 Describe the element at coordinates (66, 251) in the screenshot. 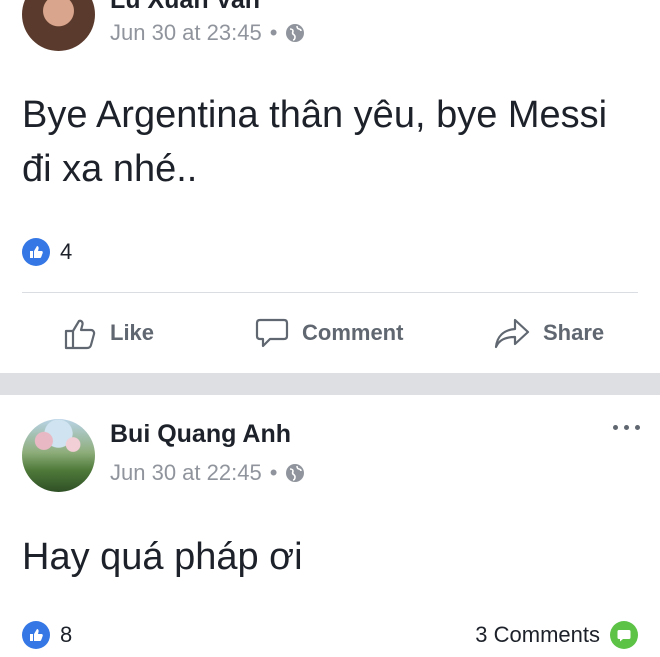

I see `like-count: 4` at that location.